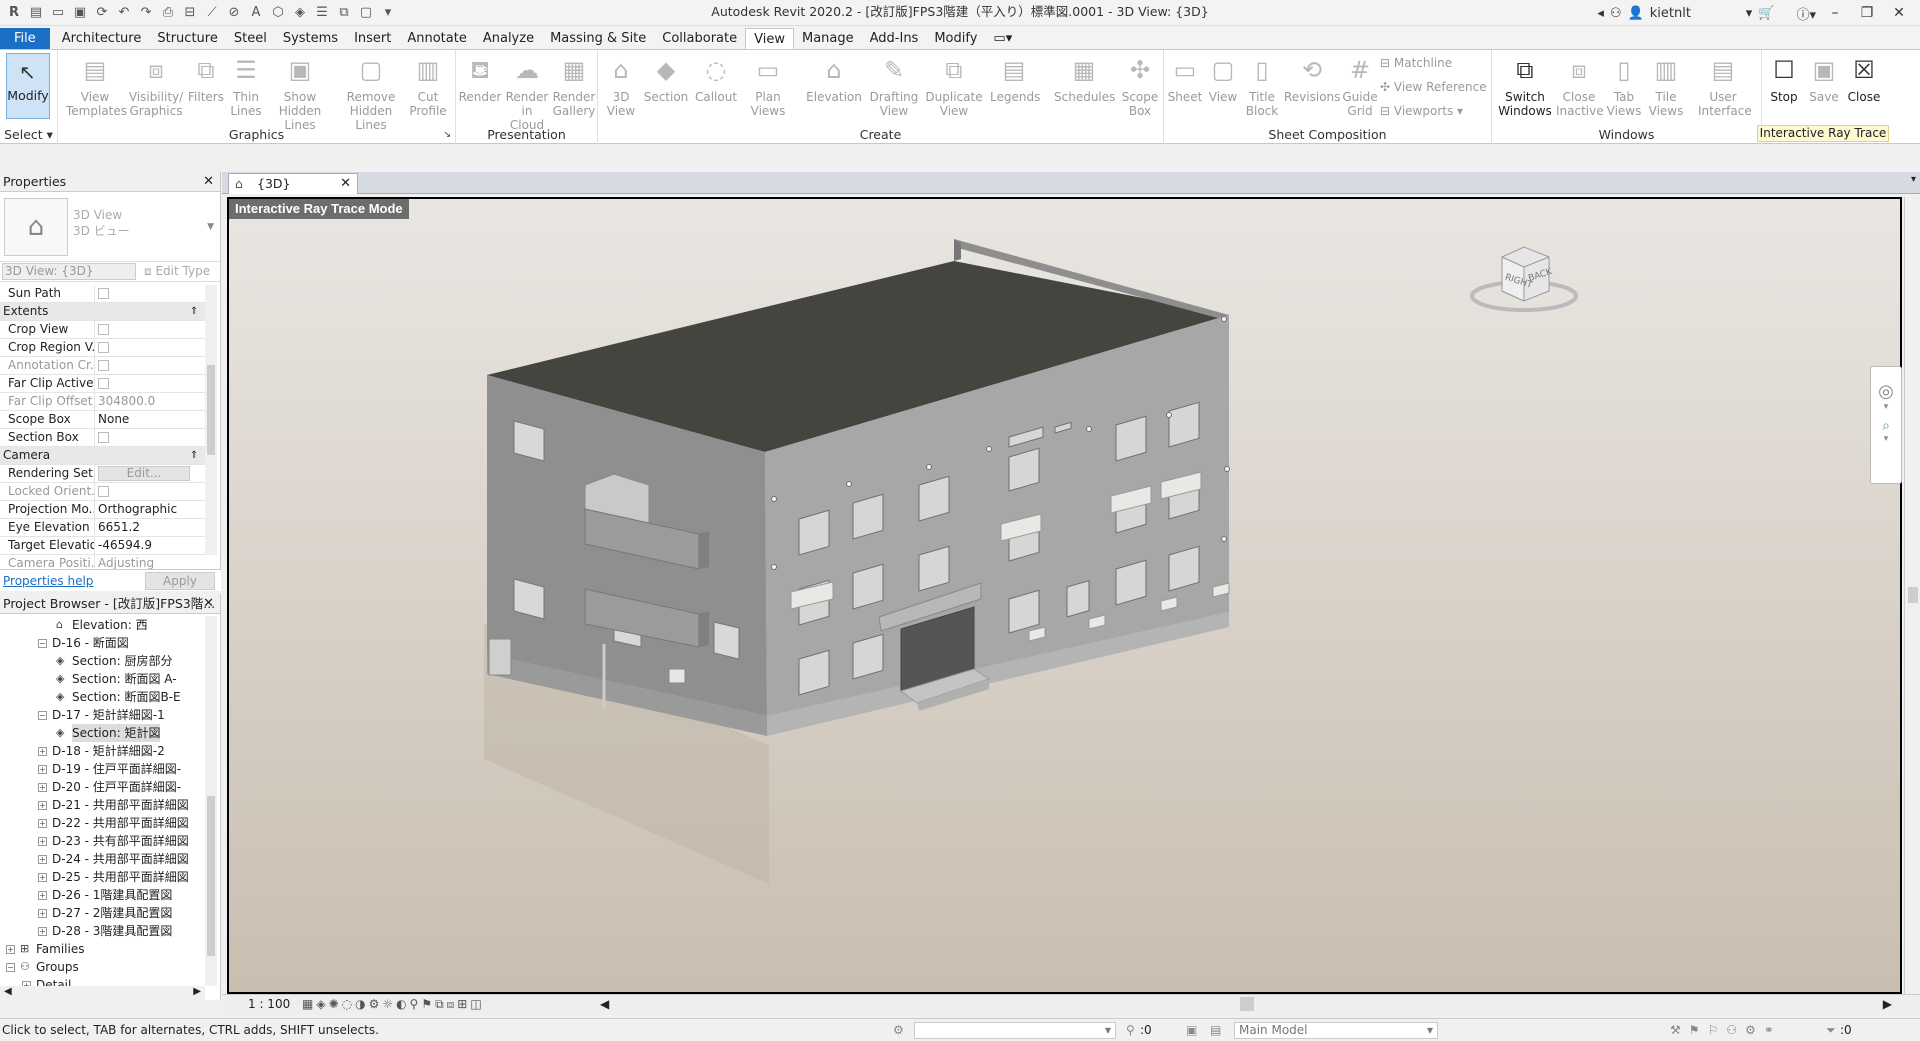 This screenshot has width=1920, height=1041. What do you see at coordinates (1215, 1030) in the screenshot?
I see `editable-only-icon: ▤` at bounding box center [1215, 1030].